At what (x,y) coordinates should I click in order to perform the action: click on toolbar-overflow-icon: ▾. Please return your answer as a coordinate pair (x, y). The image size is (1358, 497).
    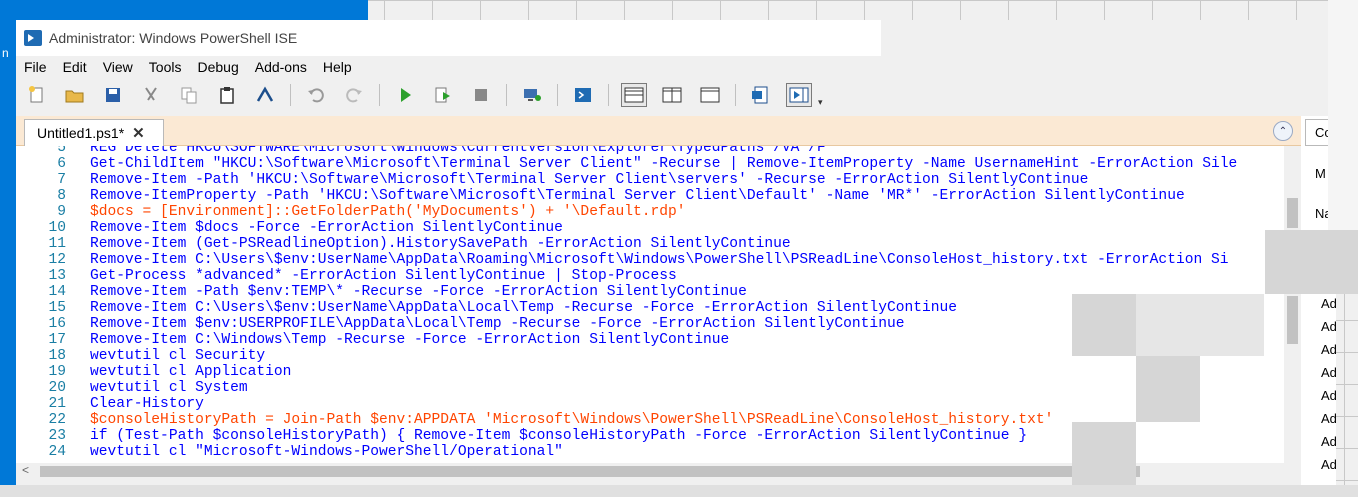
    Looking at the image, I should click on (820, 102).